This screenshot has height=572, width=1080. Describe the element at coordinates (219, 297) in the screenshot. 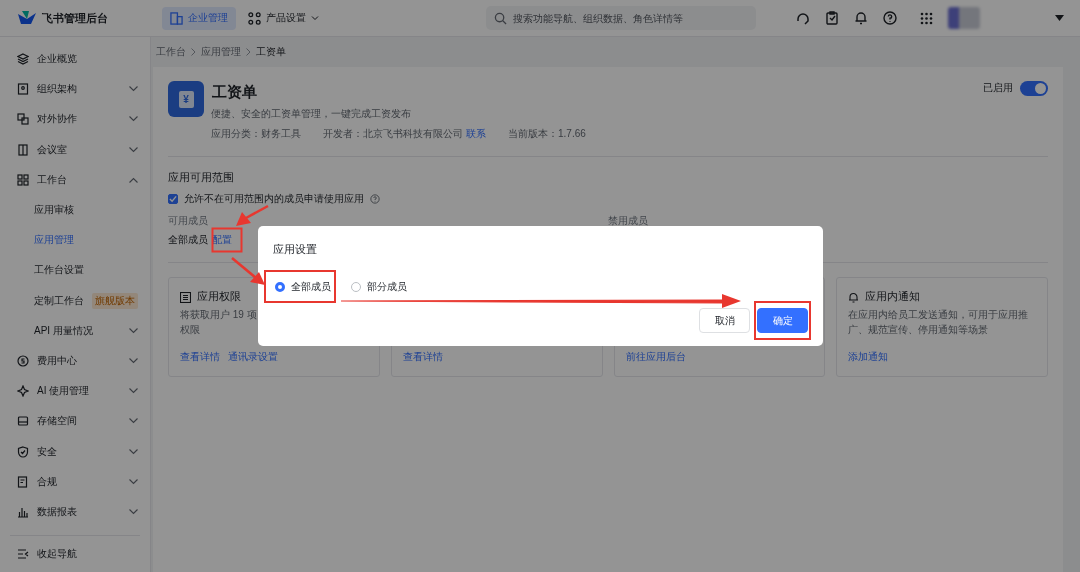

I see `card-title: 应用权限` at that location.